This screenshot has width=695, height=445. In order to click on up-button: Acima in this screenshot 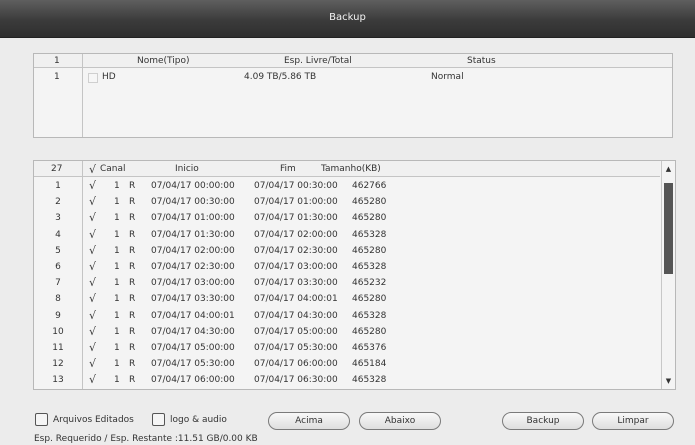, I will do `click(309, 421)`.